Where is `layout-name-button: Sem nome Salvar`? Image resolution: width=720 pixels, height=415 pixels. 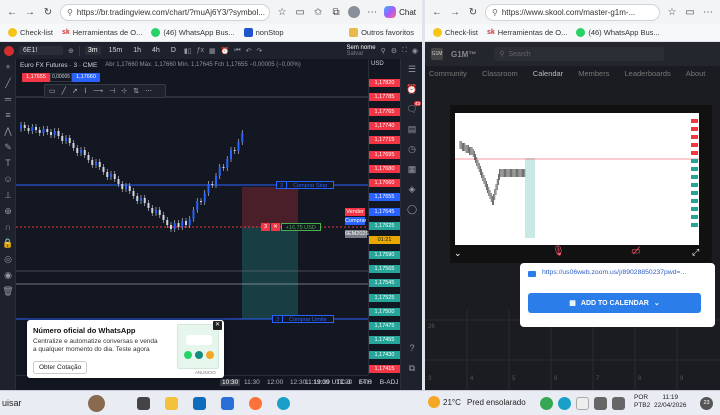 layout-name-button: Sem nome Salvar is located at coordinates (361, 51).